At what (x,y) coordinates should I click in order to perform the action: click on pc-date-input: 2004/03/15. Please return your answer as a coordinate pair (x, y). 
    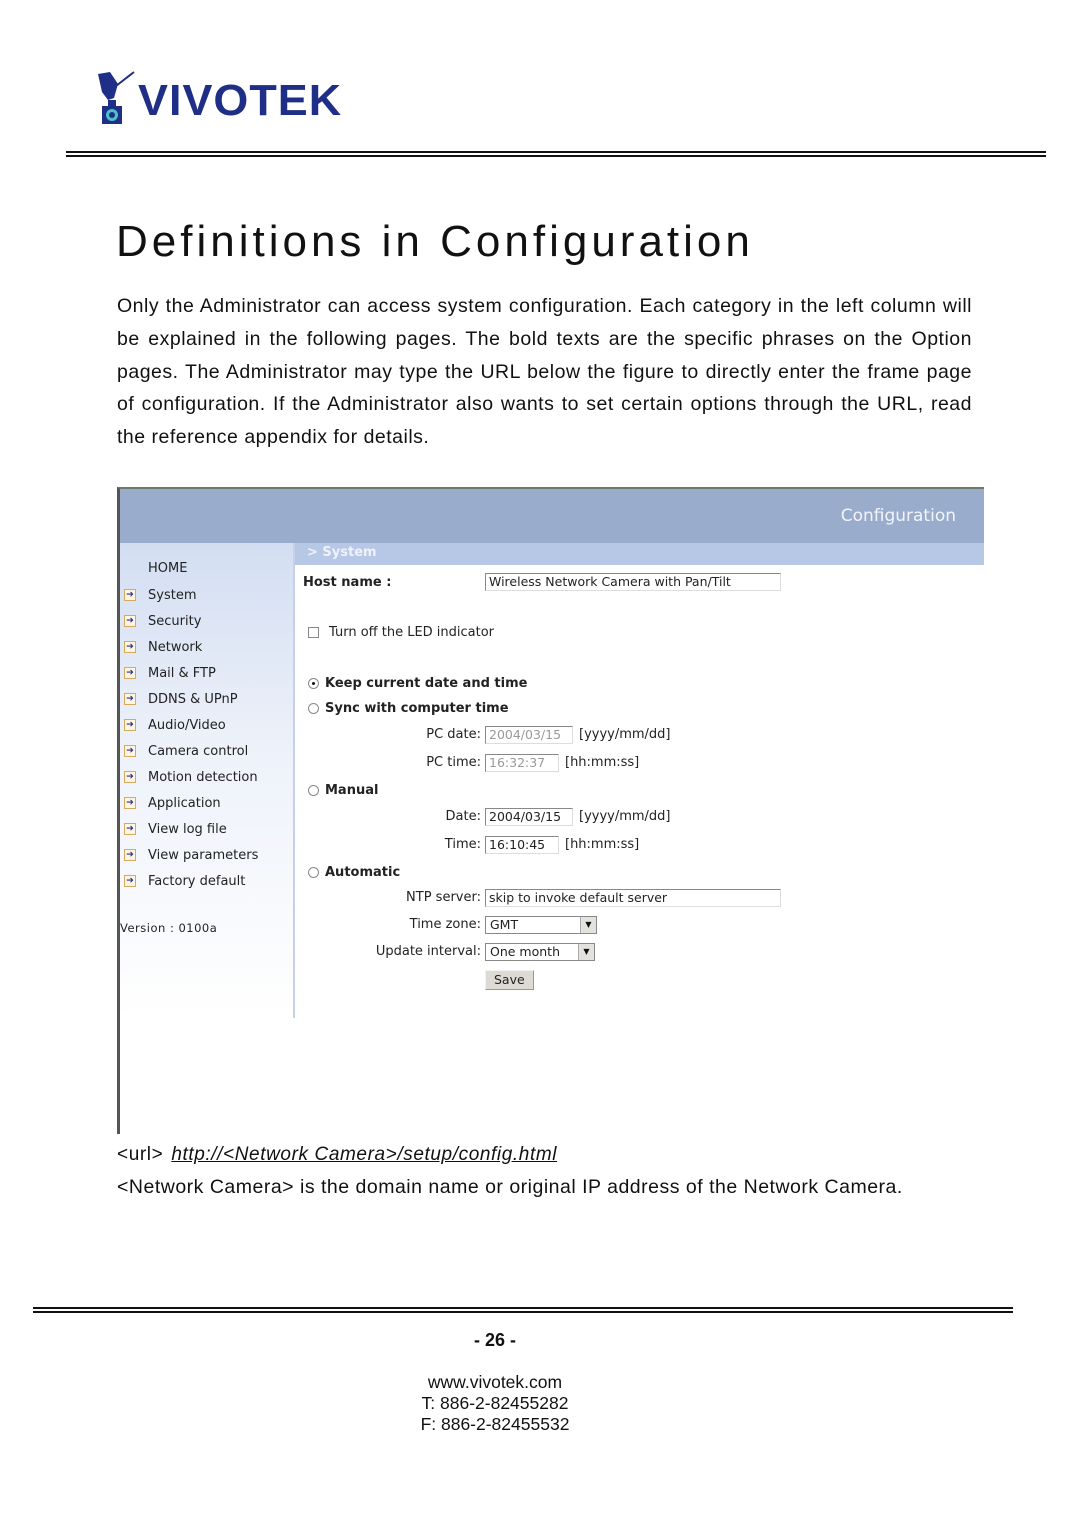
    Looking at the image, I should click on (529, 735).